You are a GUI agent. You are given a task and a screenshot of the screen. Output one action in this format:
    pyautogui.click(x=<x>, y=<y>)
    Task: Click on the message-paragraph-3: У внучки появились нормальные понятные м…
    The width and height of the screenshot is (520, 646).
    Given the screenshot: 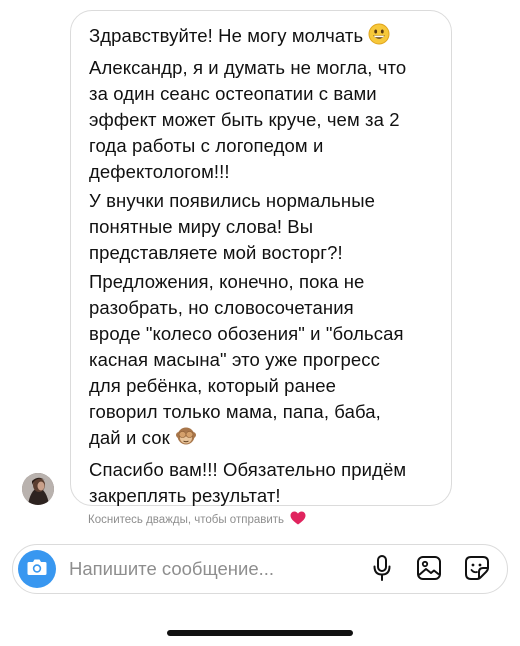 What is the action you would take?
    pyautogui.click(x=232, y=226)
    